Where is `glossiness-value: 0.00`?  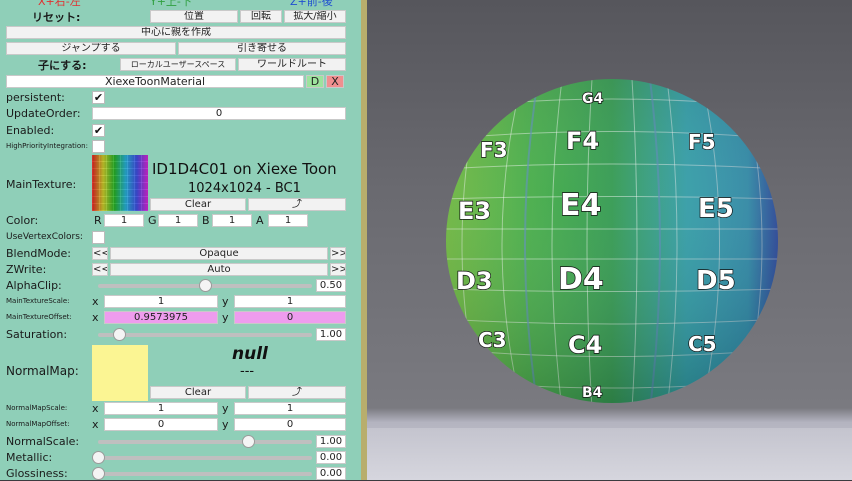
glossiness-value: 0.00 is located at coordinates (331, 473).